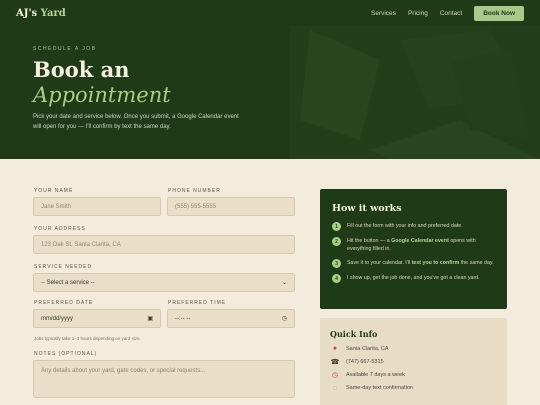 Image resolution: width=540 pixels, height=405 pixels. Describe the element at coordinates (196, 206) in the screenshot. I see `phone-placeholder: (555) 555-5555` at that location.